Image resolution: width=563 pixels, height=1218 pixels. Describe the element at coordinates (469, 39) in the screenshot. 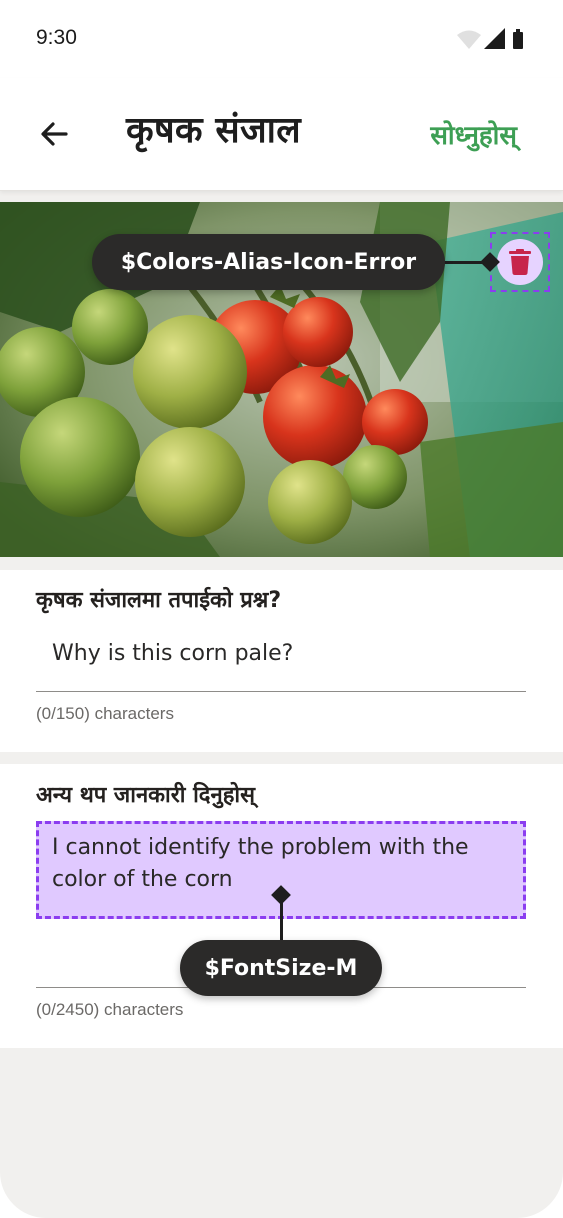

I see `wifi-icon` at that location.